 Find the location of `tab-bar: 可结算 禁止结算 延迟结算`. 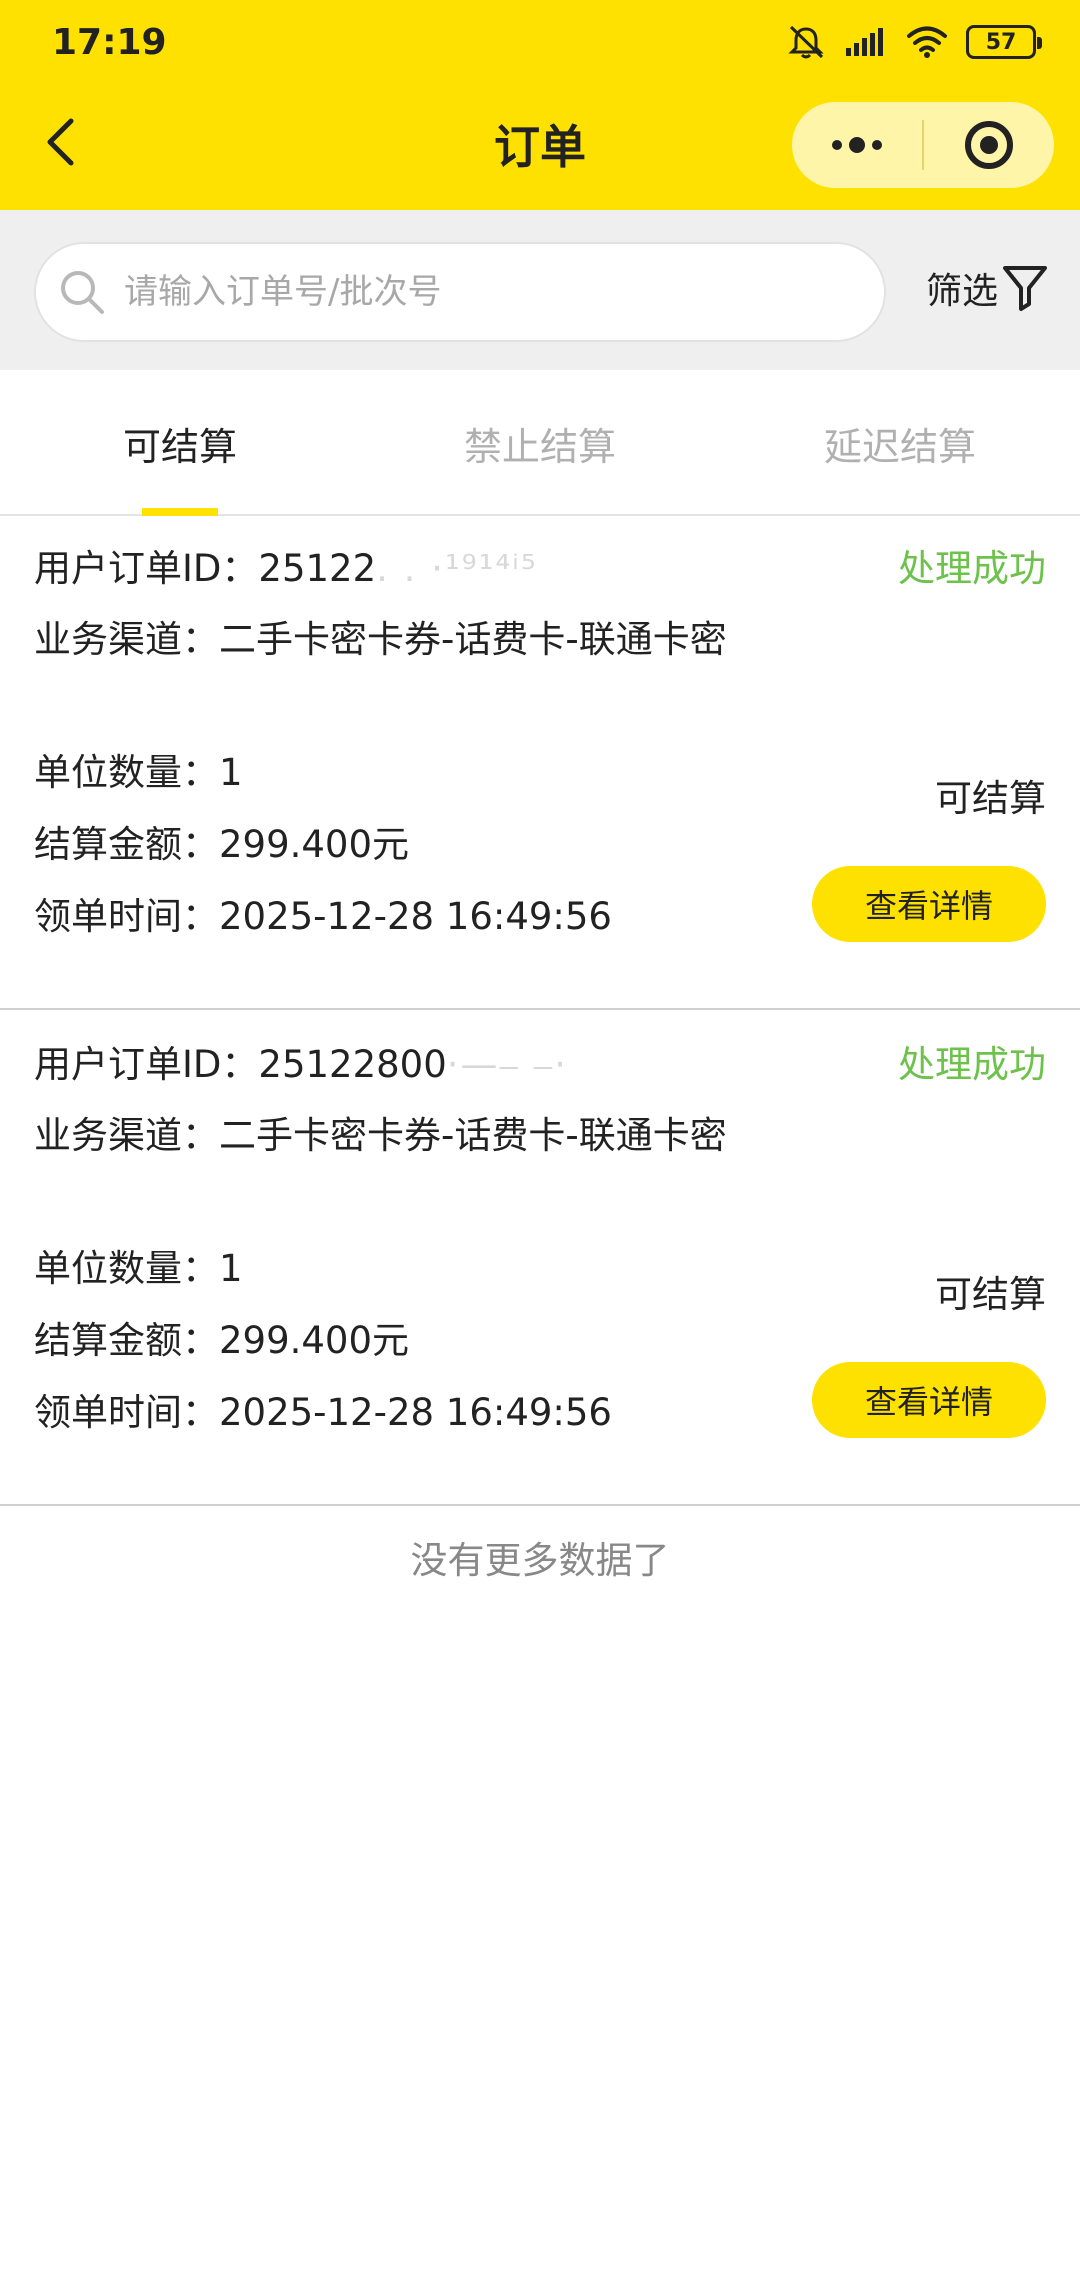

tab-bar: 可结算 禁止结算 延迟结算 is located at coordinates (540, 444).